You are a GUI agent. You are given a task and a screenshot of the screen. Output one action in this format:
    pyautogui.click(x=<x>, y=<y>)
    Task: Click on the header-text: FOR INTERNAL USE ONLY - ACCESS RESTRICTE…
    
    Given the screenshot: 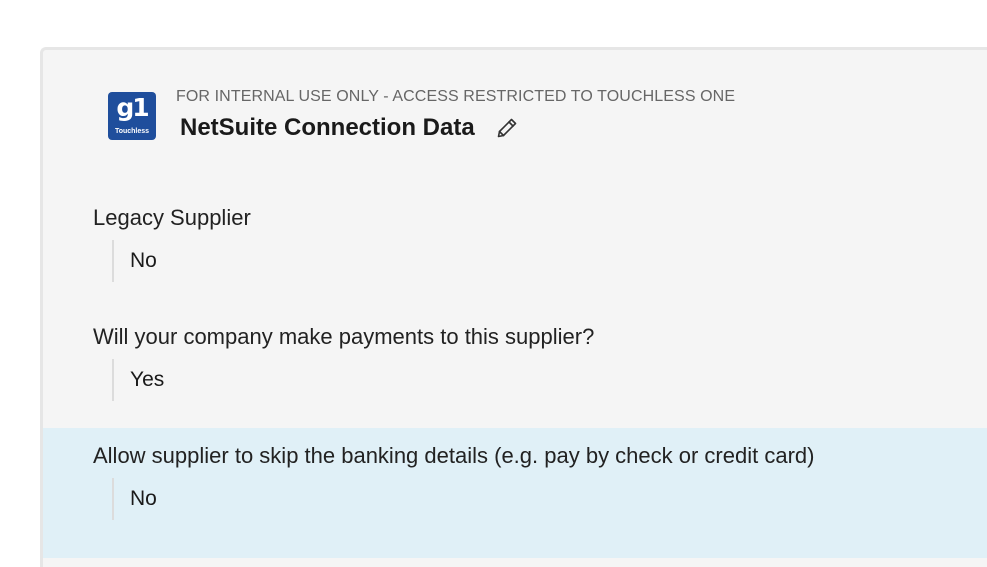 What is the action you would take?
    pyautogui.click(x=455, y=115)
    